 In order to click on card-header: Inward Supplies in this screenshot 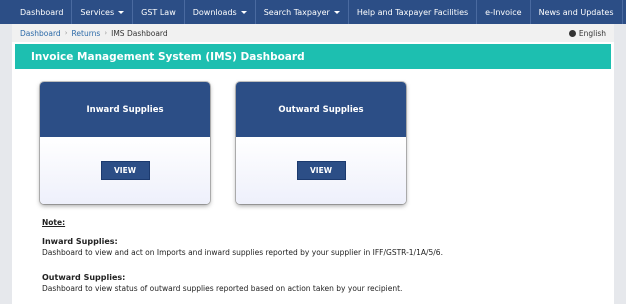, I will do `click(125, 109)`.